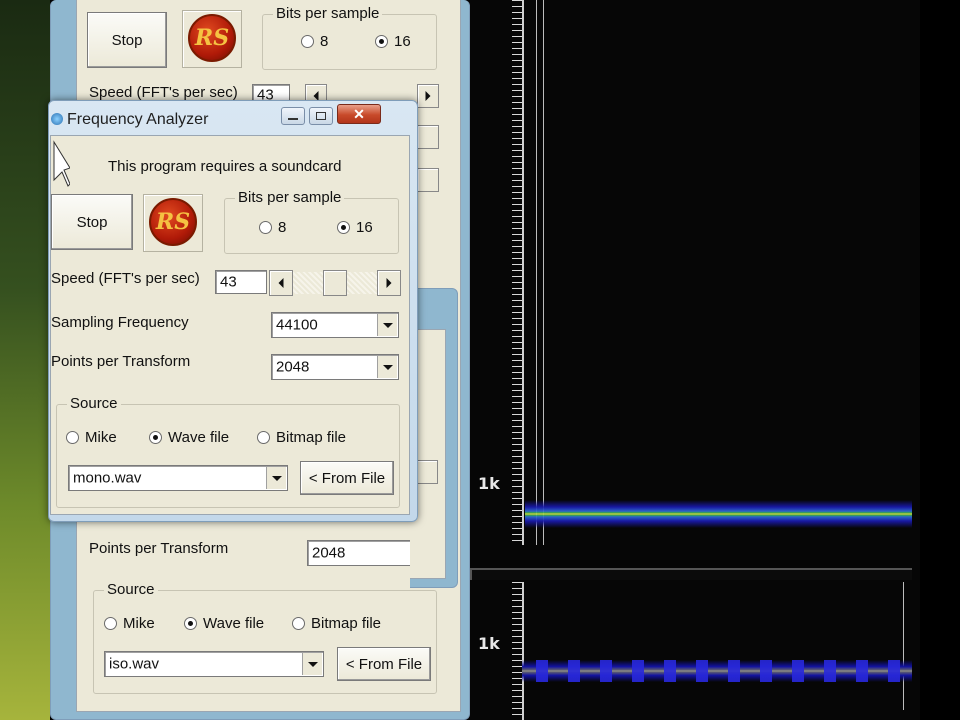 The height and width of the screenshot is (720, 960). Describe the element at coordinates (389, 283) in the screenshot. I see `speed-right-arrow-icon` at that location.